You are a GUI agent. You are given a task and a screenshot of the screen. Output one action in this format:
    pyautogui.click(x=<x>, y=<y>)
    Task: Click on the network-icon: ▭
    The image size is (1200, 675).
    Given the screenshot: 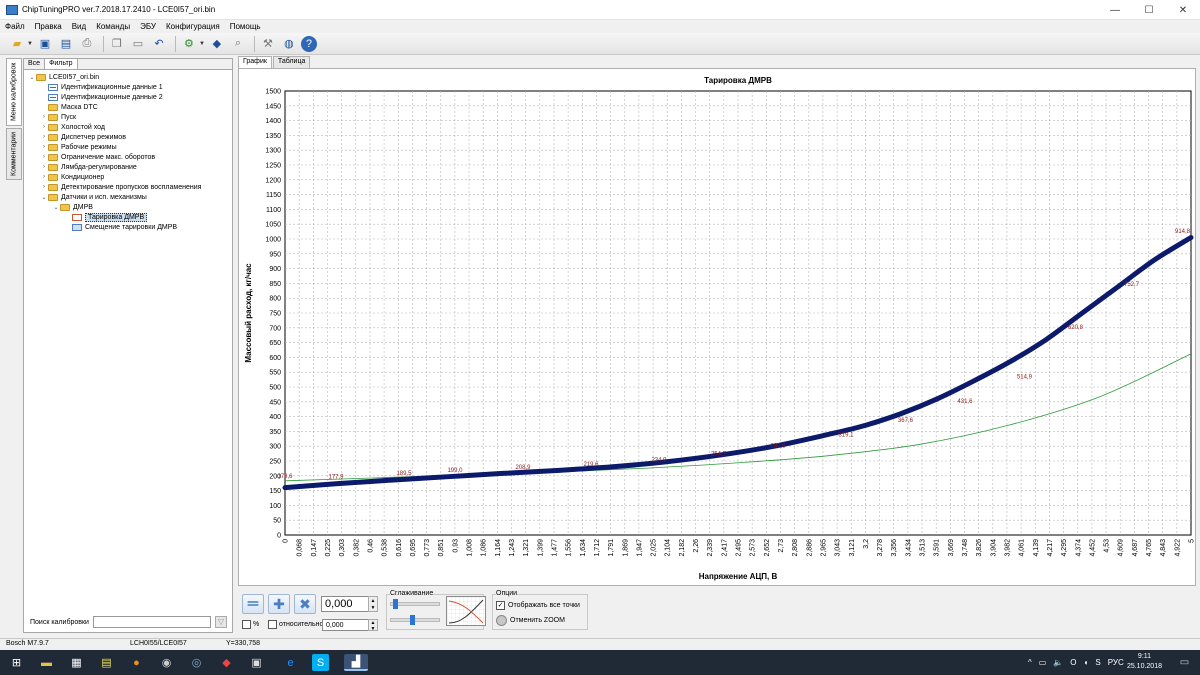 What is the action you would take?
    pyautogui.click(x=1043, y=662)
    